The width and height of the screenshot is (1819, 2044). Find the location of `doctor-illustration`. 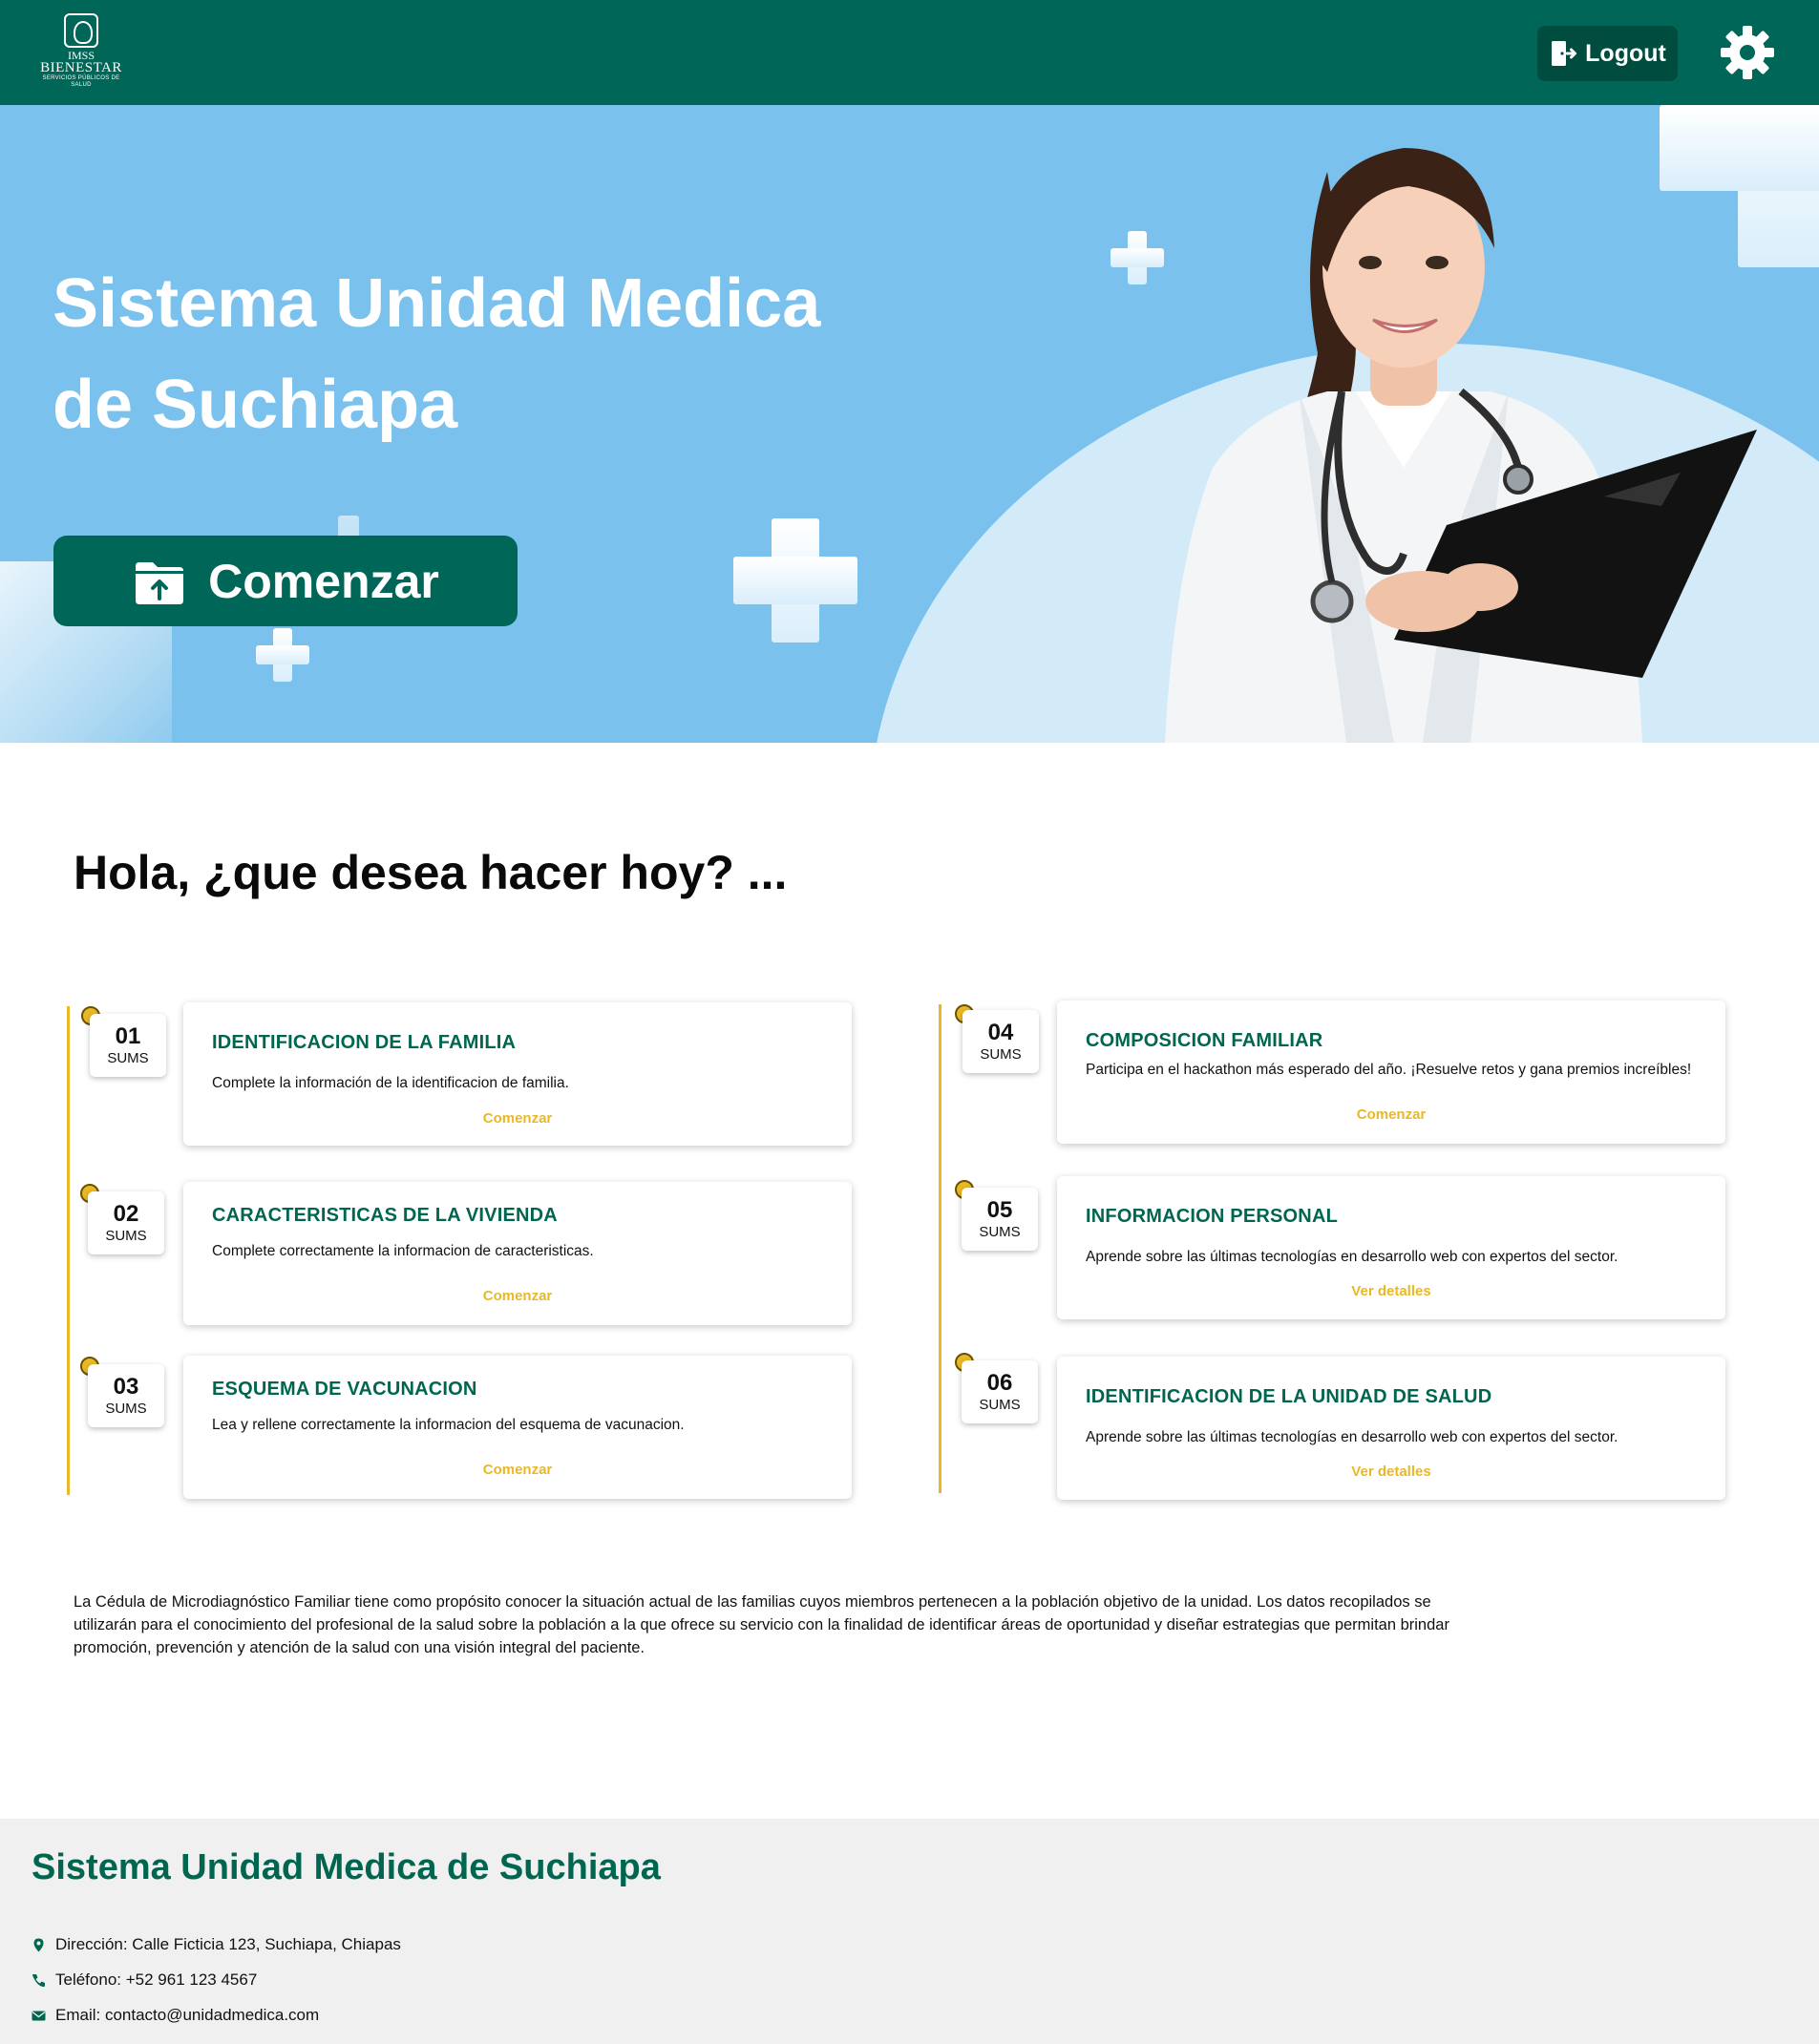

doctor-illustration is located at coordinates (1461, 445).